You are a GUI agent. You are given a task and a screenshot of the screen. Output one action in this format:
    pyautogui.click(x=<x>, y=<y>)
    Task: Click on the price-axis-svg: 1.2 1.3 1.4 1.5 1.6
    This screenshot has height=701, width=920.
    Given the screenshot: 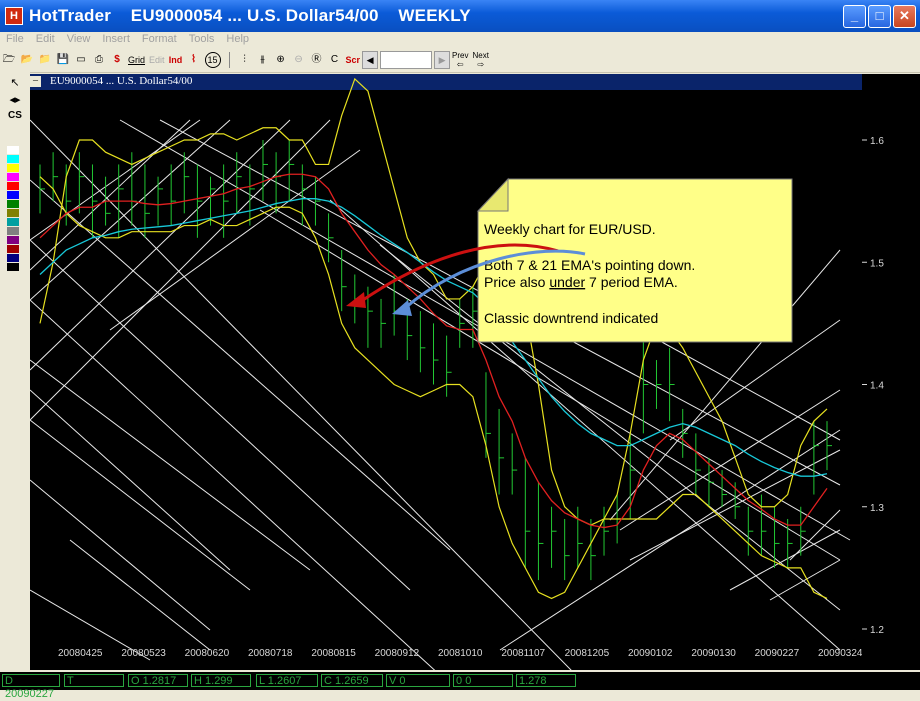 What is the action you would take?
    pyautogui.click(x=873, y=386)
    